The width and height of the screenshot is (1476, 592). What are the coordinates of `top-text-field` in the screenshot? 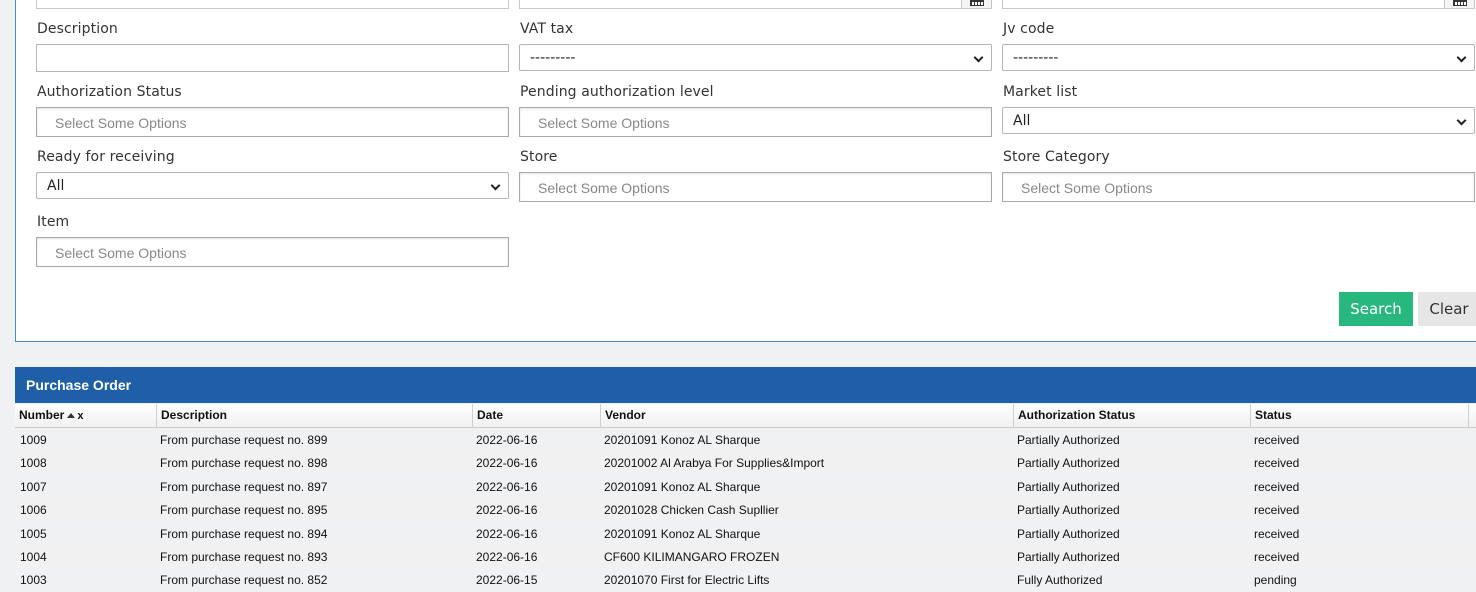 It's located at (272, 4).